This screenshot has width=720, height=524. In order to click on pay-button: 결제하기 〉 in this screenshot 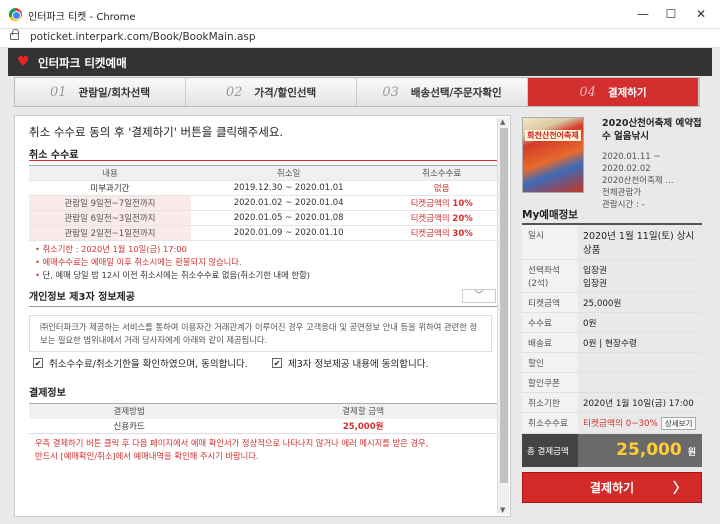, I will do `click(612, 487)`.